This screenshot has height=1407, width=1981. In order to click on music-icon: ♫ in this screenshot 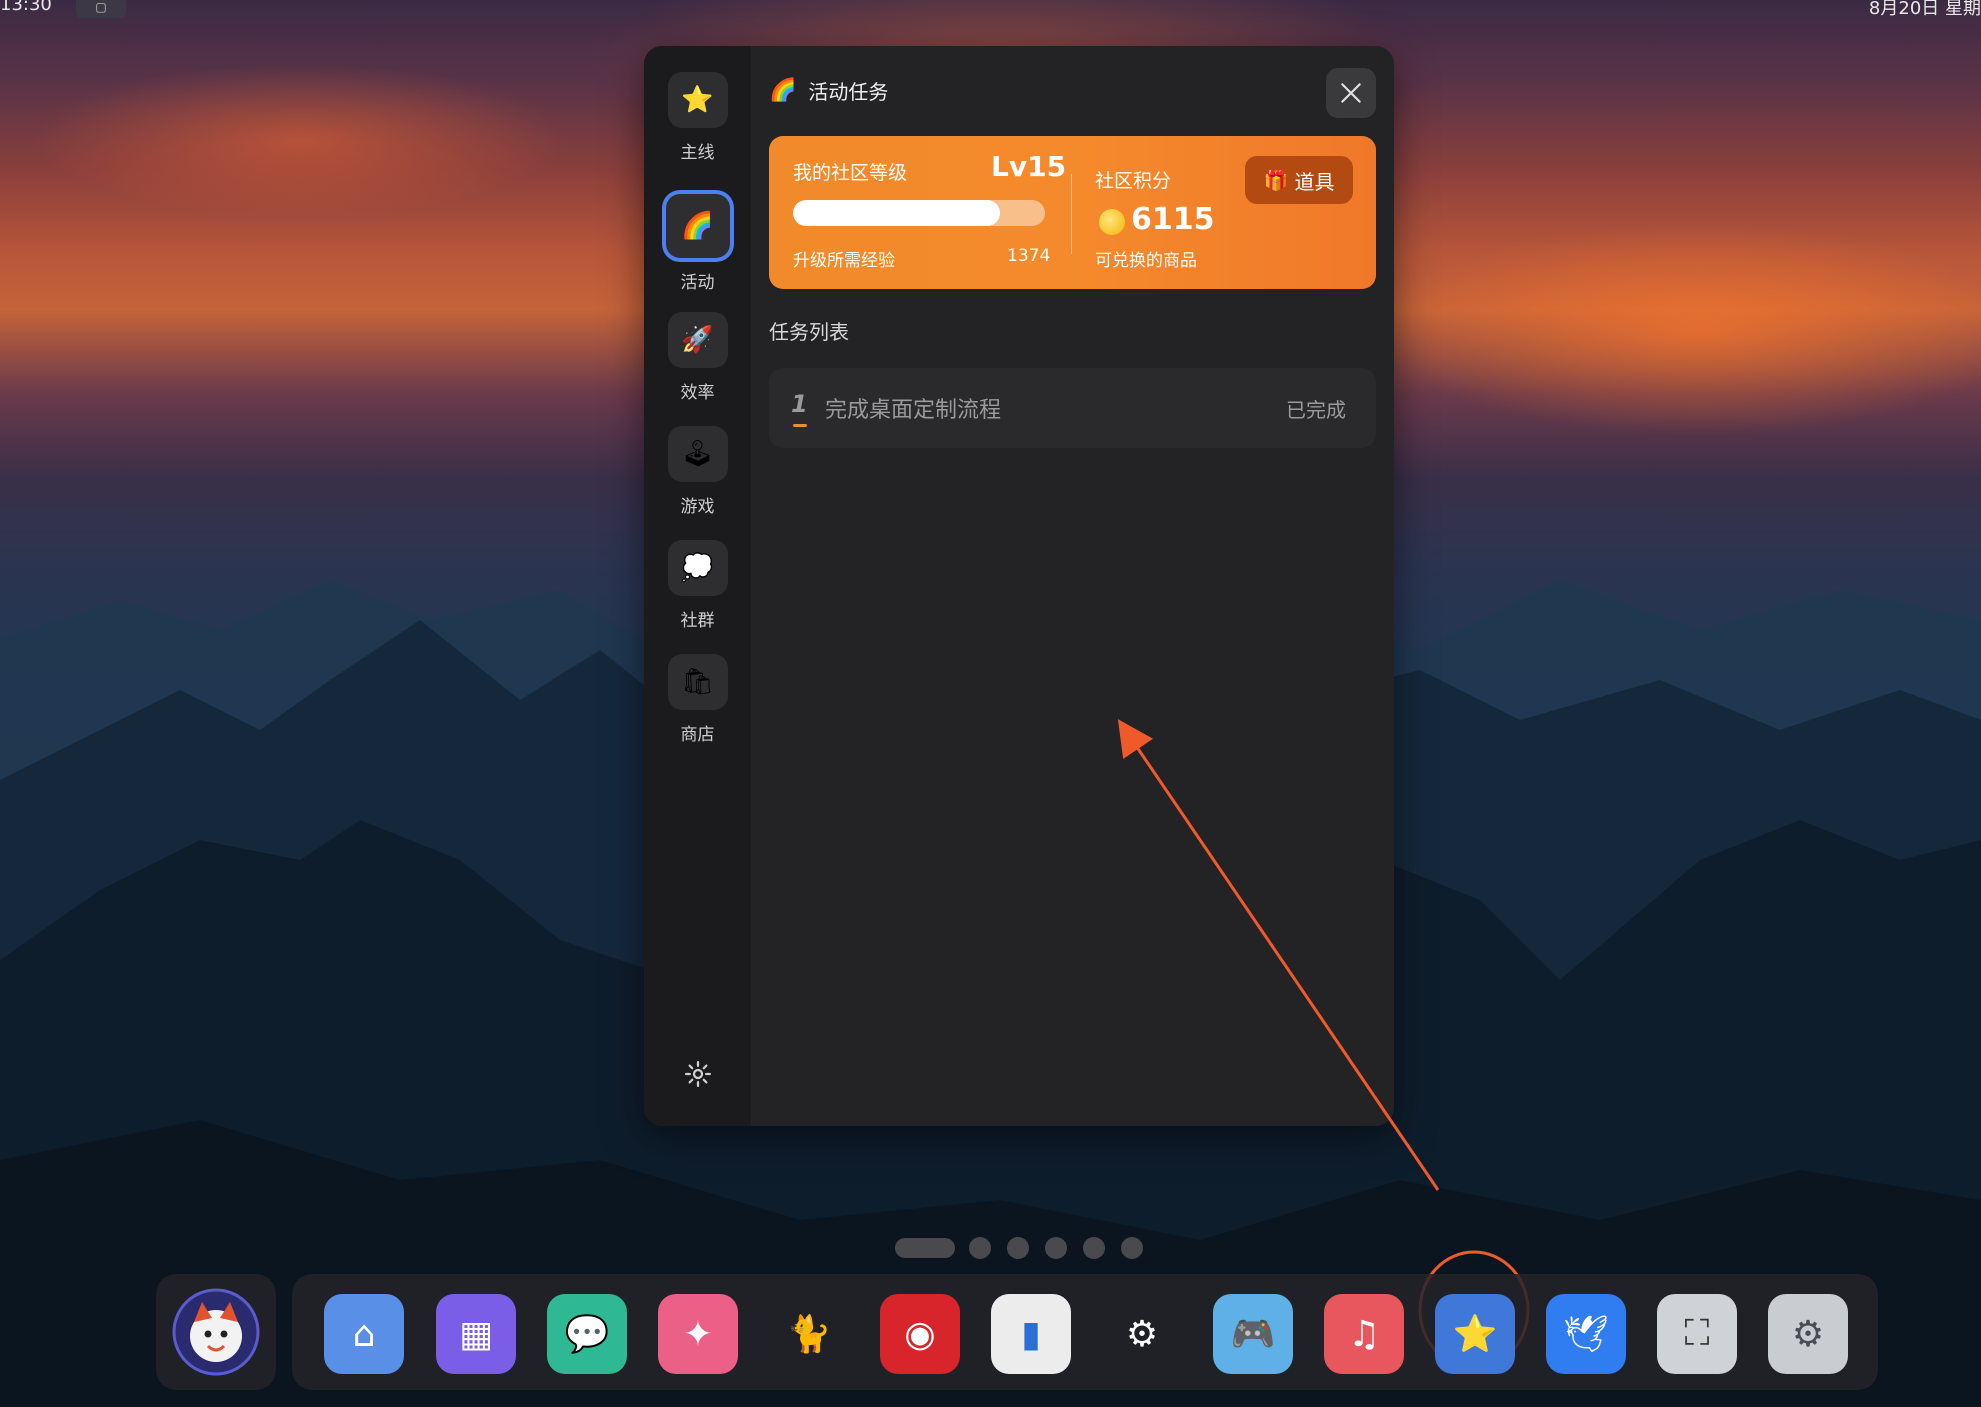, I will do `click(1364, 1334)`.